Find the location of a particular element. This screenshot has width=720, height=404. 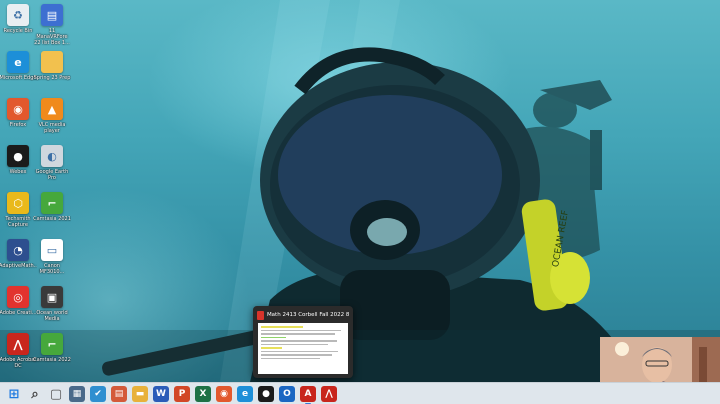

desktop-icon: ⌐ Camtasia 2021 is located at coordinates (52, 207).